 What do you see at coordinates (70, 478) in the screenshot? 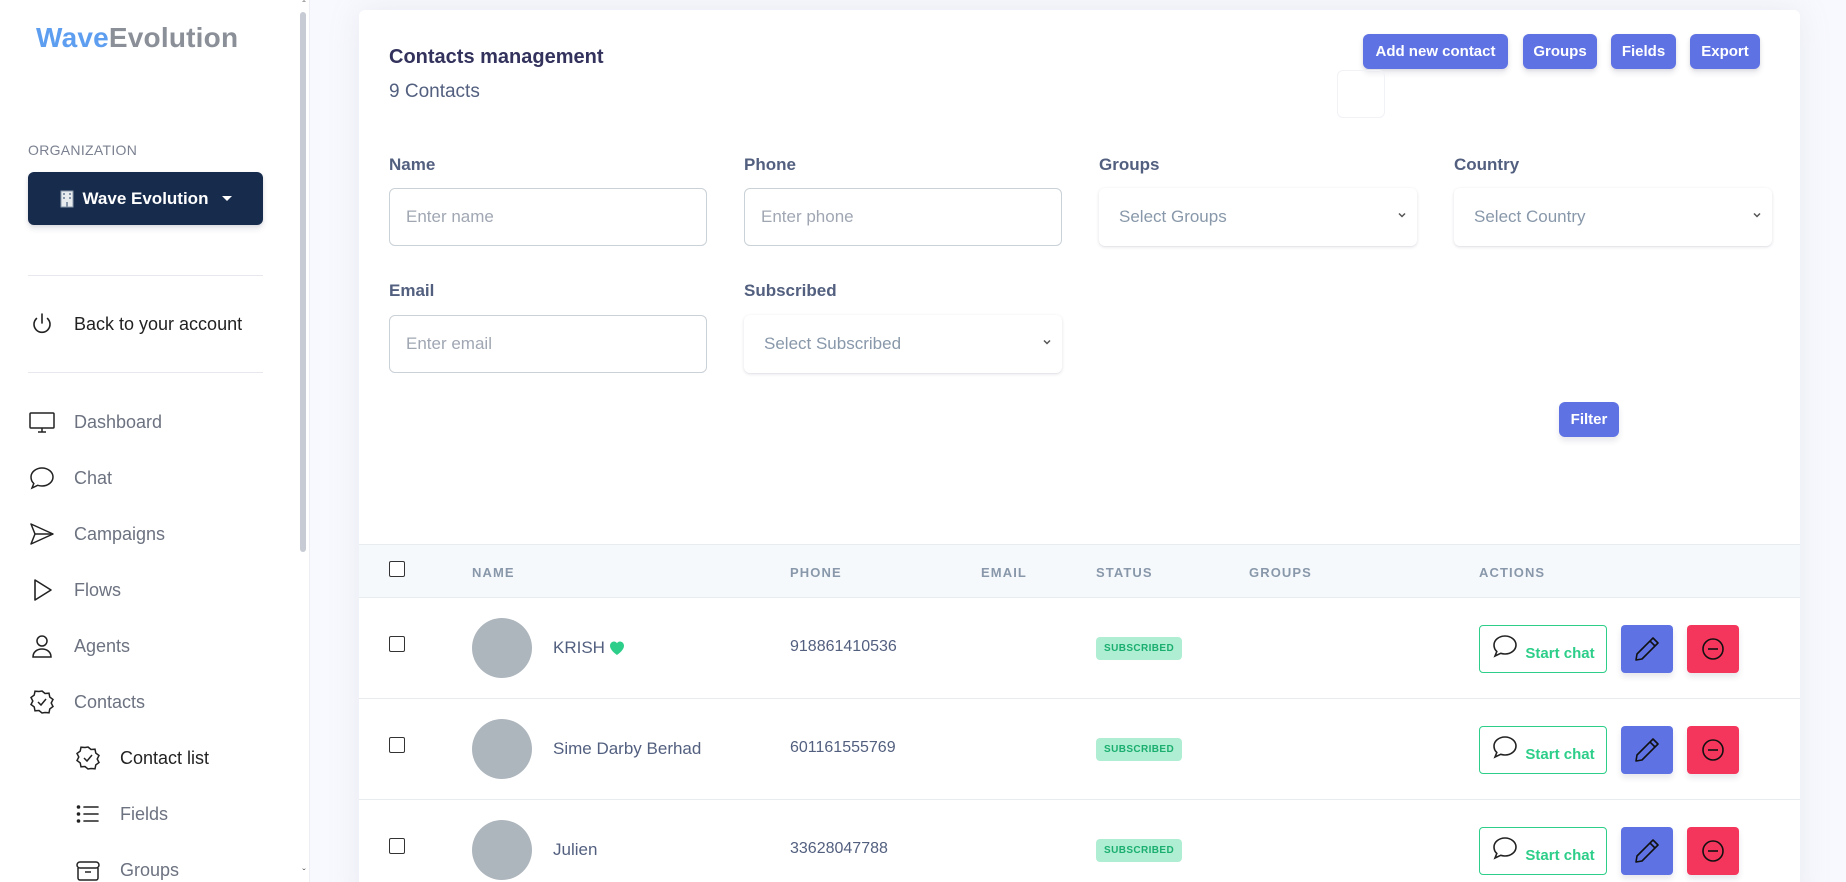
I see `sidebar-item-chat: Chat` at bounding box center [70, 478].